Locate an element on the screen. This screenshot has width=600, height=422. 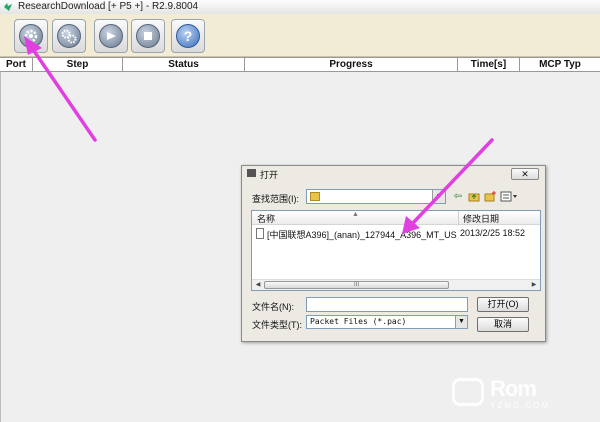
watermark-logo-icon is located at coordinates (468, 392).